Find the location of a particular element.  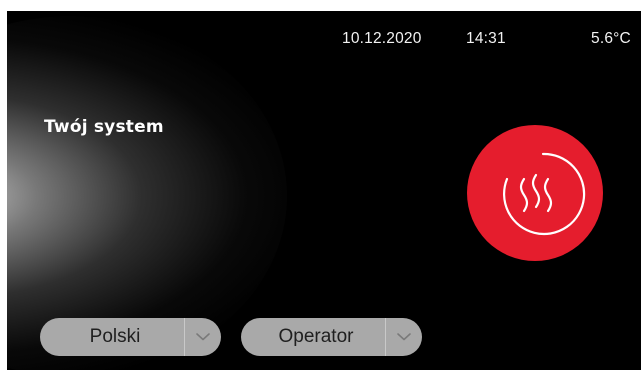

outdoor-temperature-display: 5.6°C is located at coordinates (611, 38).